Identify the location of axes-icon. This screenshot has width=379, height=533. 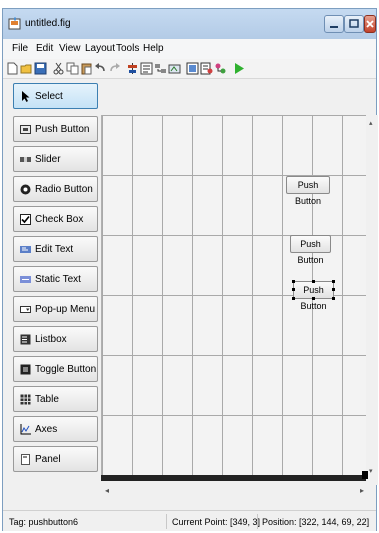
(25, 429).